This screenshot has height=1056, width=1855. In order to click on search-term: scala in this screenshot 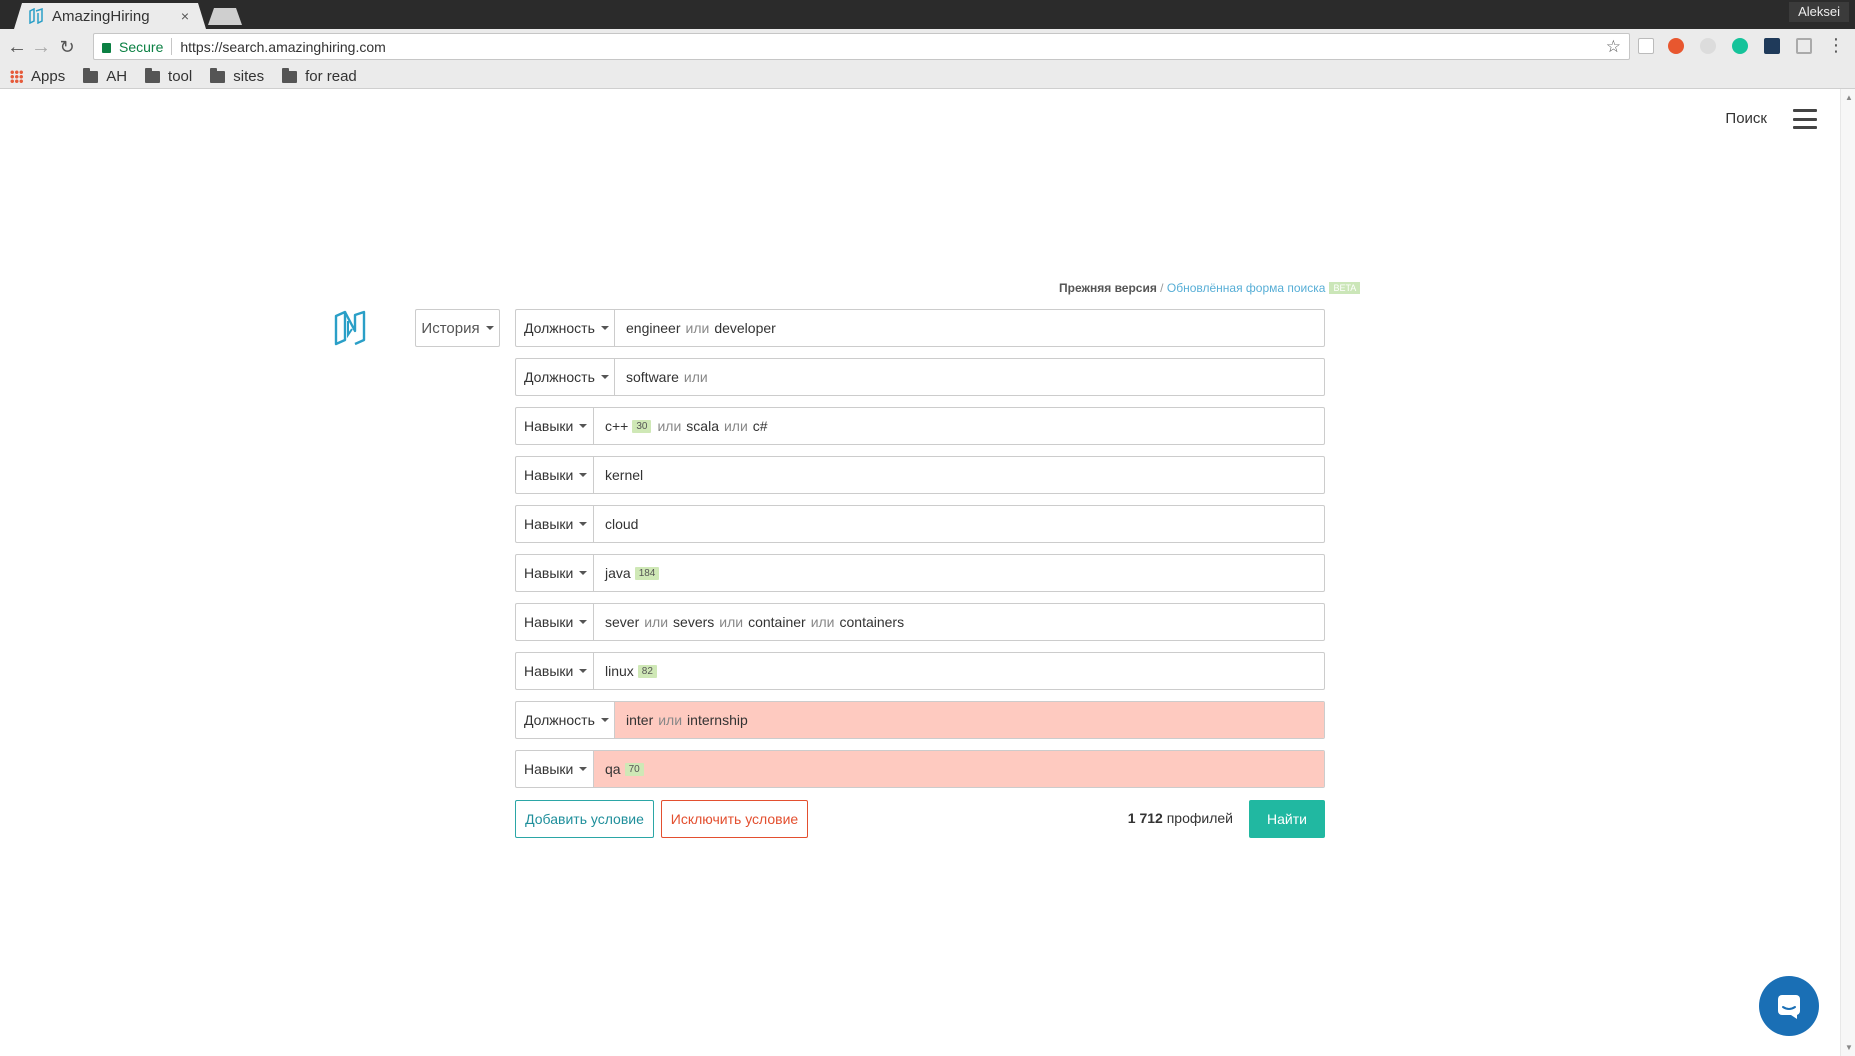, I will do `click(702, 426)`.